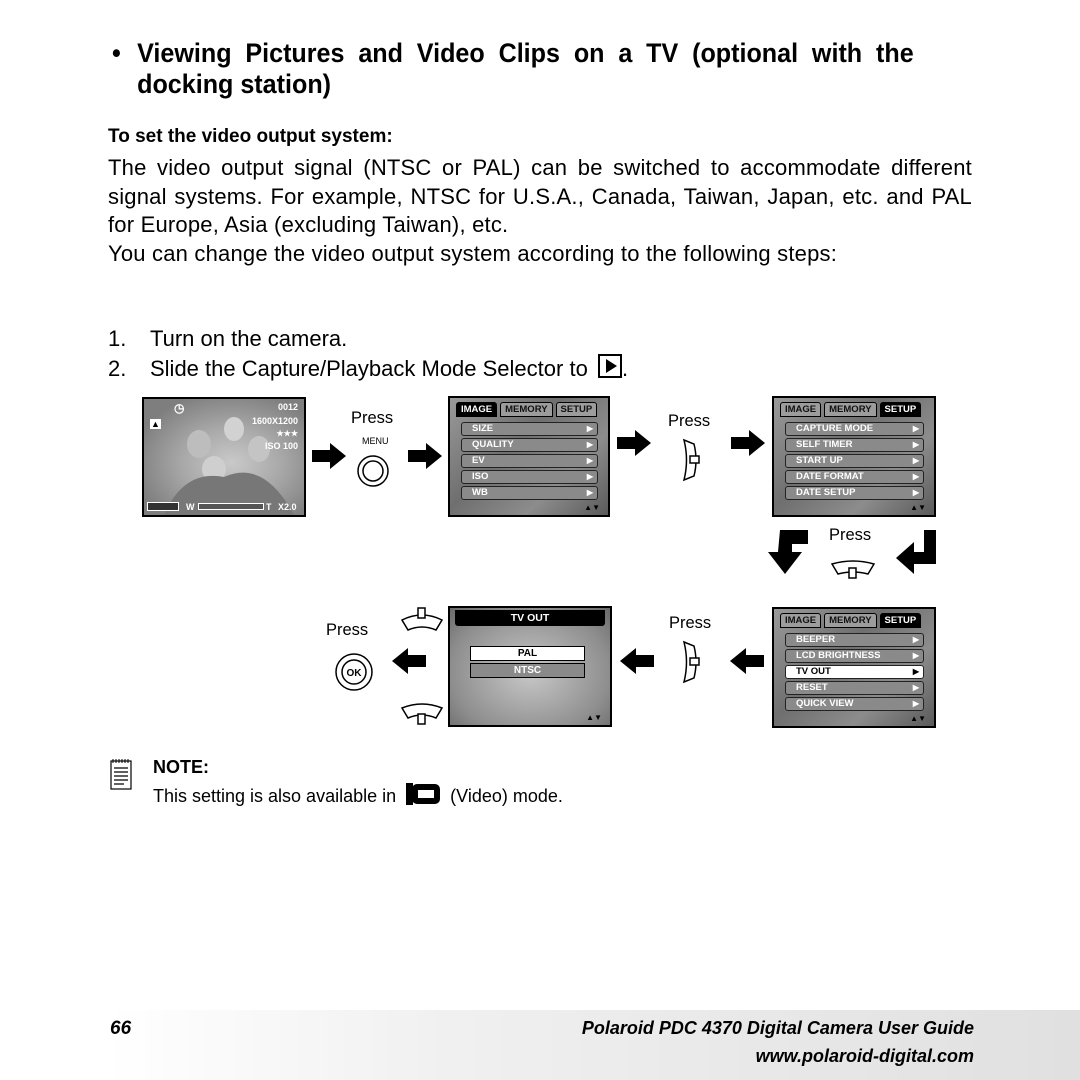  Describe the element at coordinates (529, 445) in the screenshot. I see `menu-item-quality: QUALITY ▶` at that location.